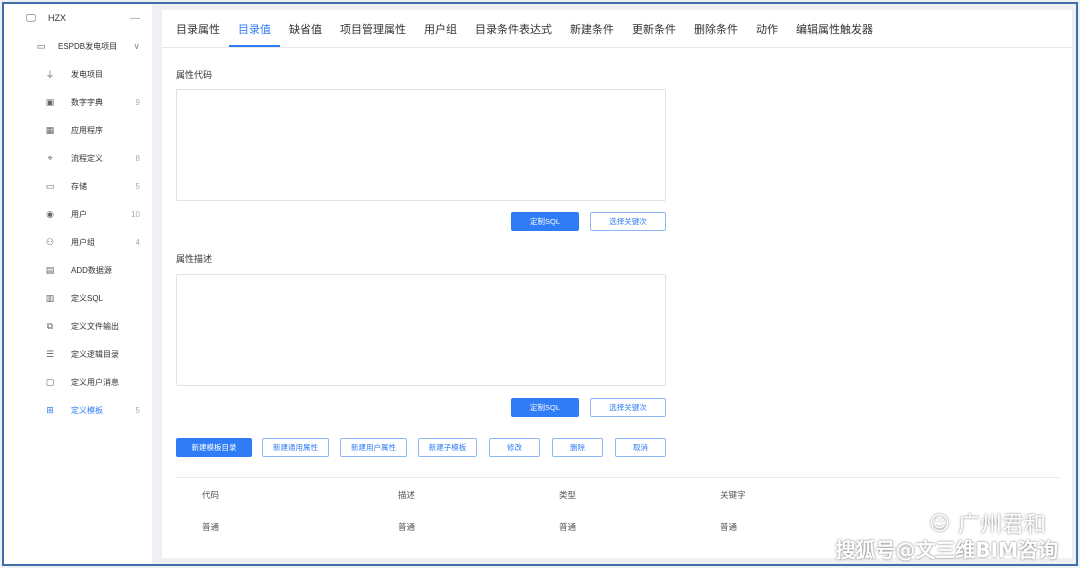 The width and height of the screenshot is (1080, 568). I want to click on tab-4: 用户组, so click(440, 28).